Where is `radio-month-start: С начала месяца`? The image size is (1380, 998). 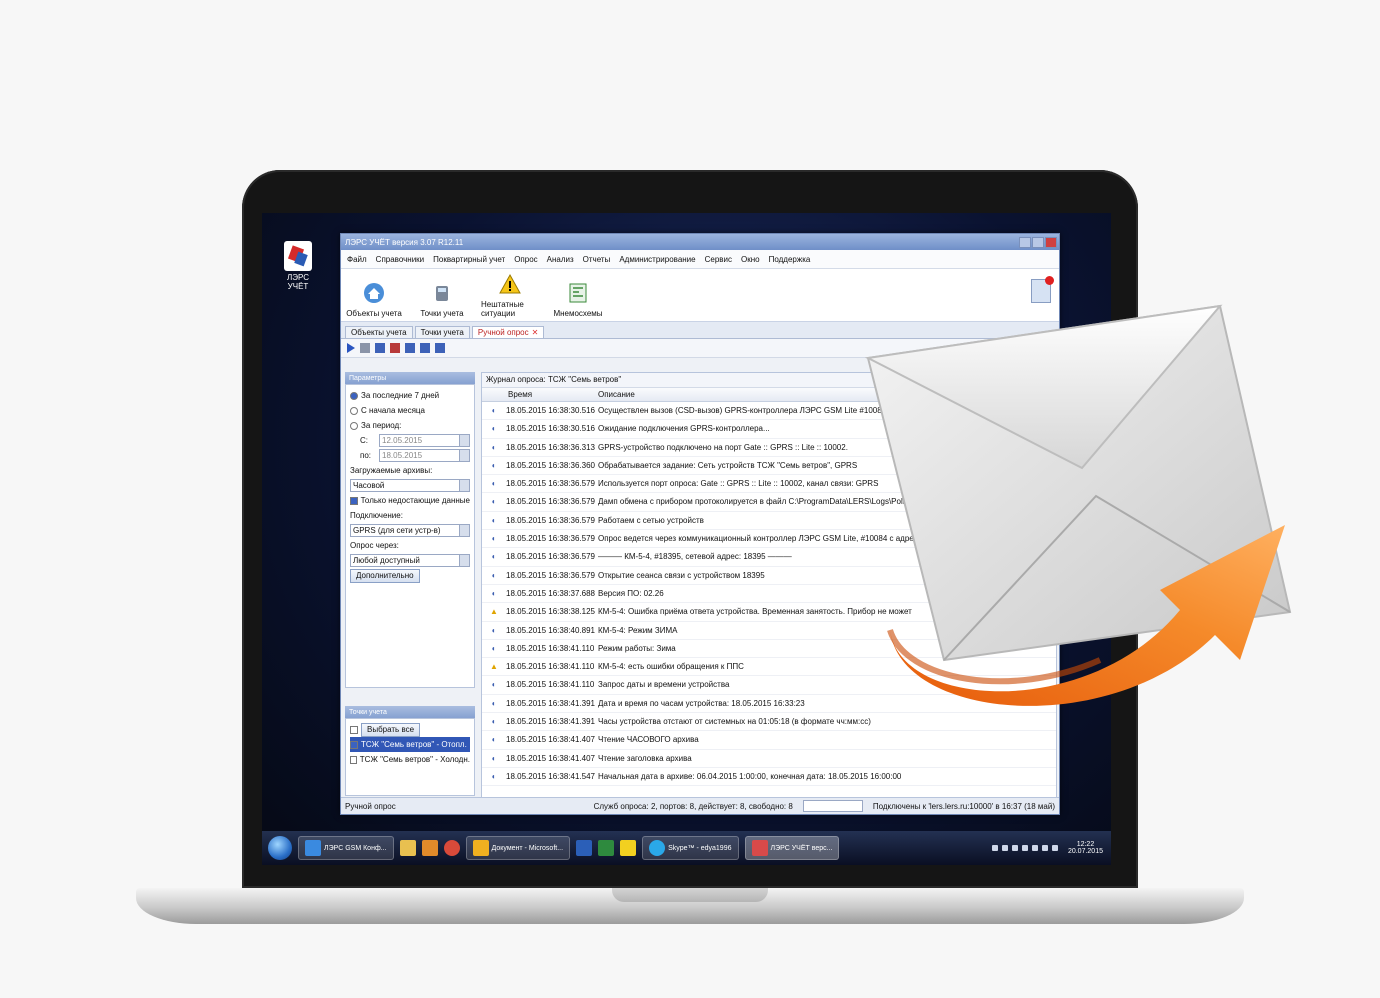
radio-month-start: С начала месяца is located at coordinates (410, 410).